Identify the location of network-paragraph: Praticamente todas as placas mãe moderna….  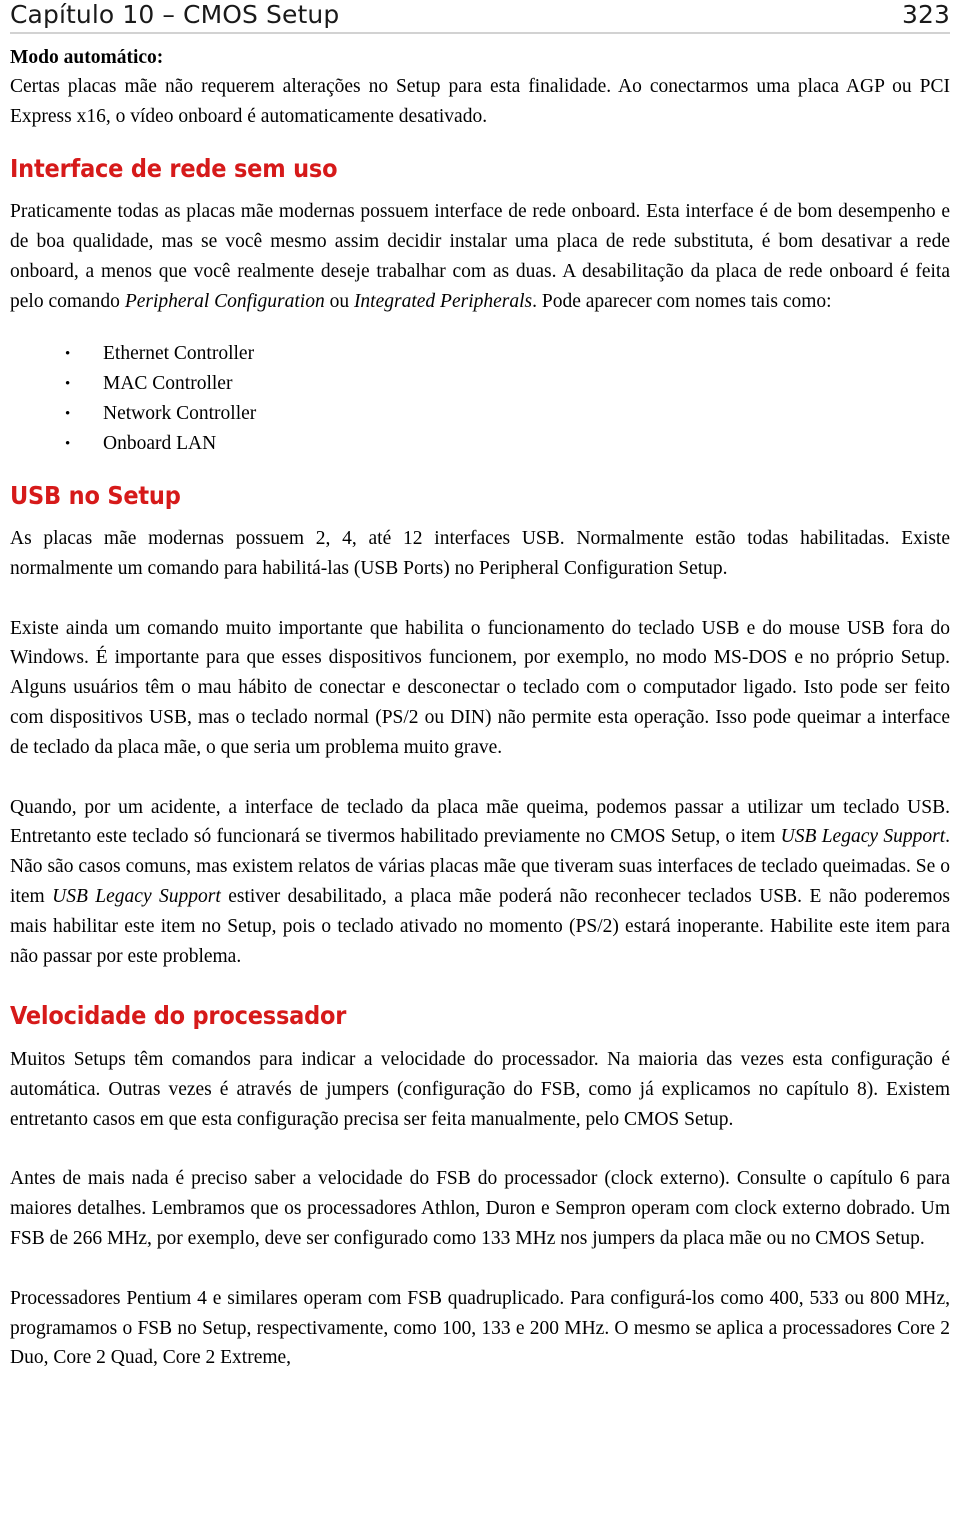
(480, 256).